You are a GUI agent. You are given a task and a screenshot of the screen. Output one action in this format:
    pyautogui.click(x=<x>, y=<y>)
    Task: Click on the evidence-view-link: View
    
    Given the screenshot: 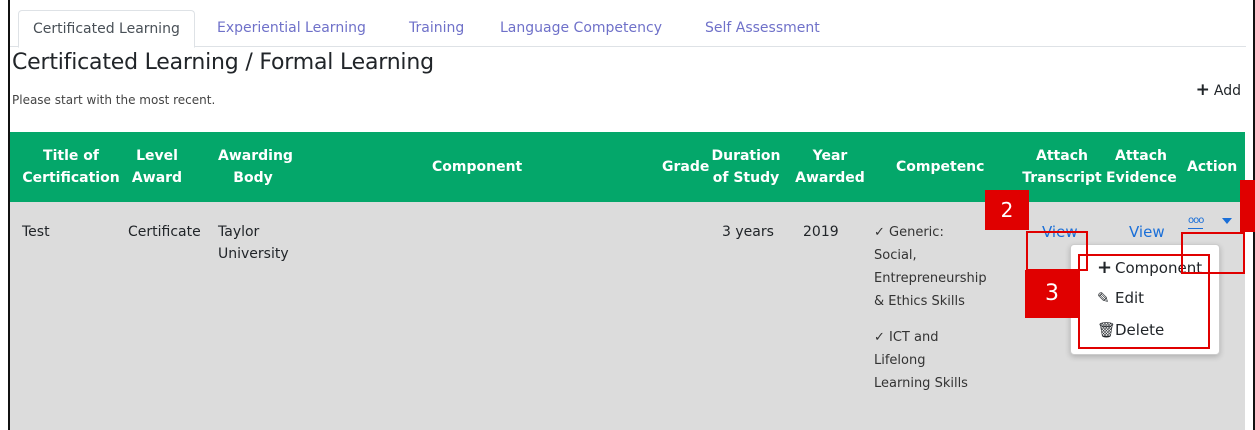 What is the action you would take?
    pyautogui.click(x=1147, y=232)
    